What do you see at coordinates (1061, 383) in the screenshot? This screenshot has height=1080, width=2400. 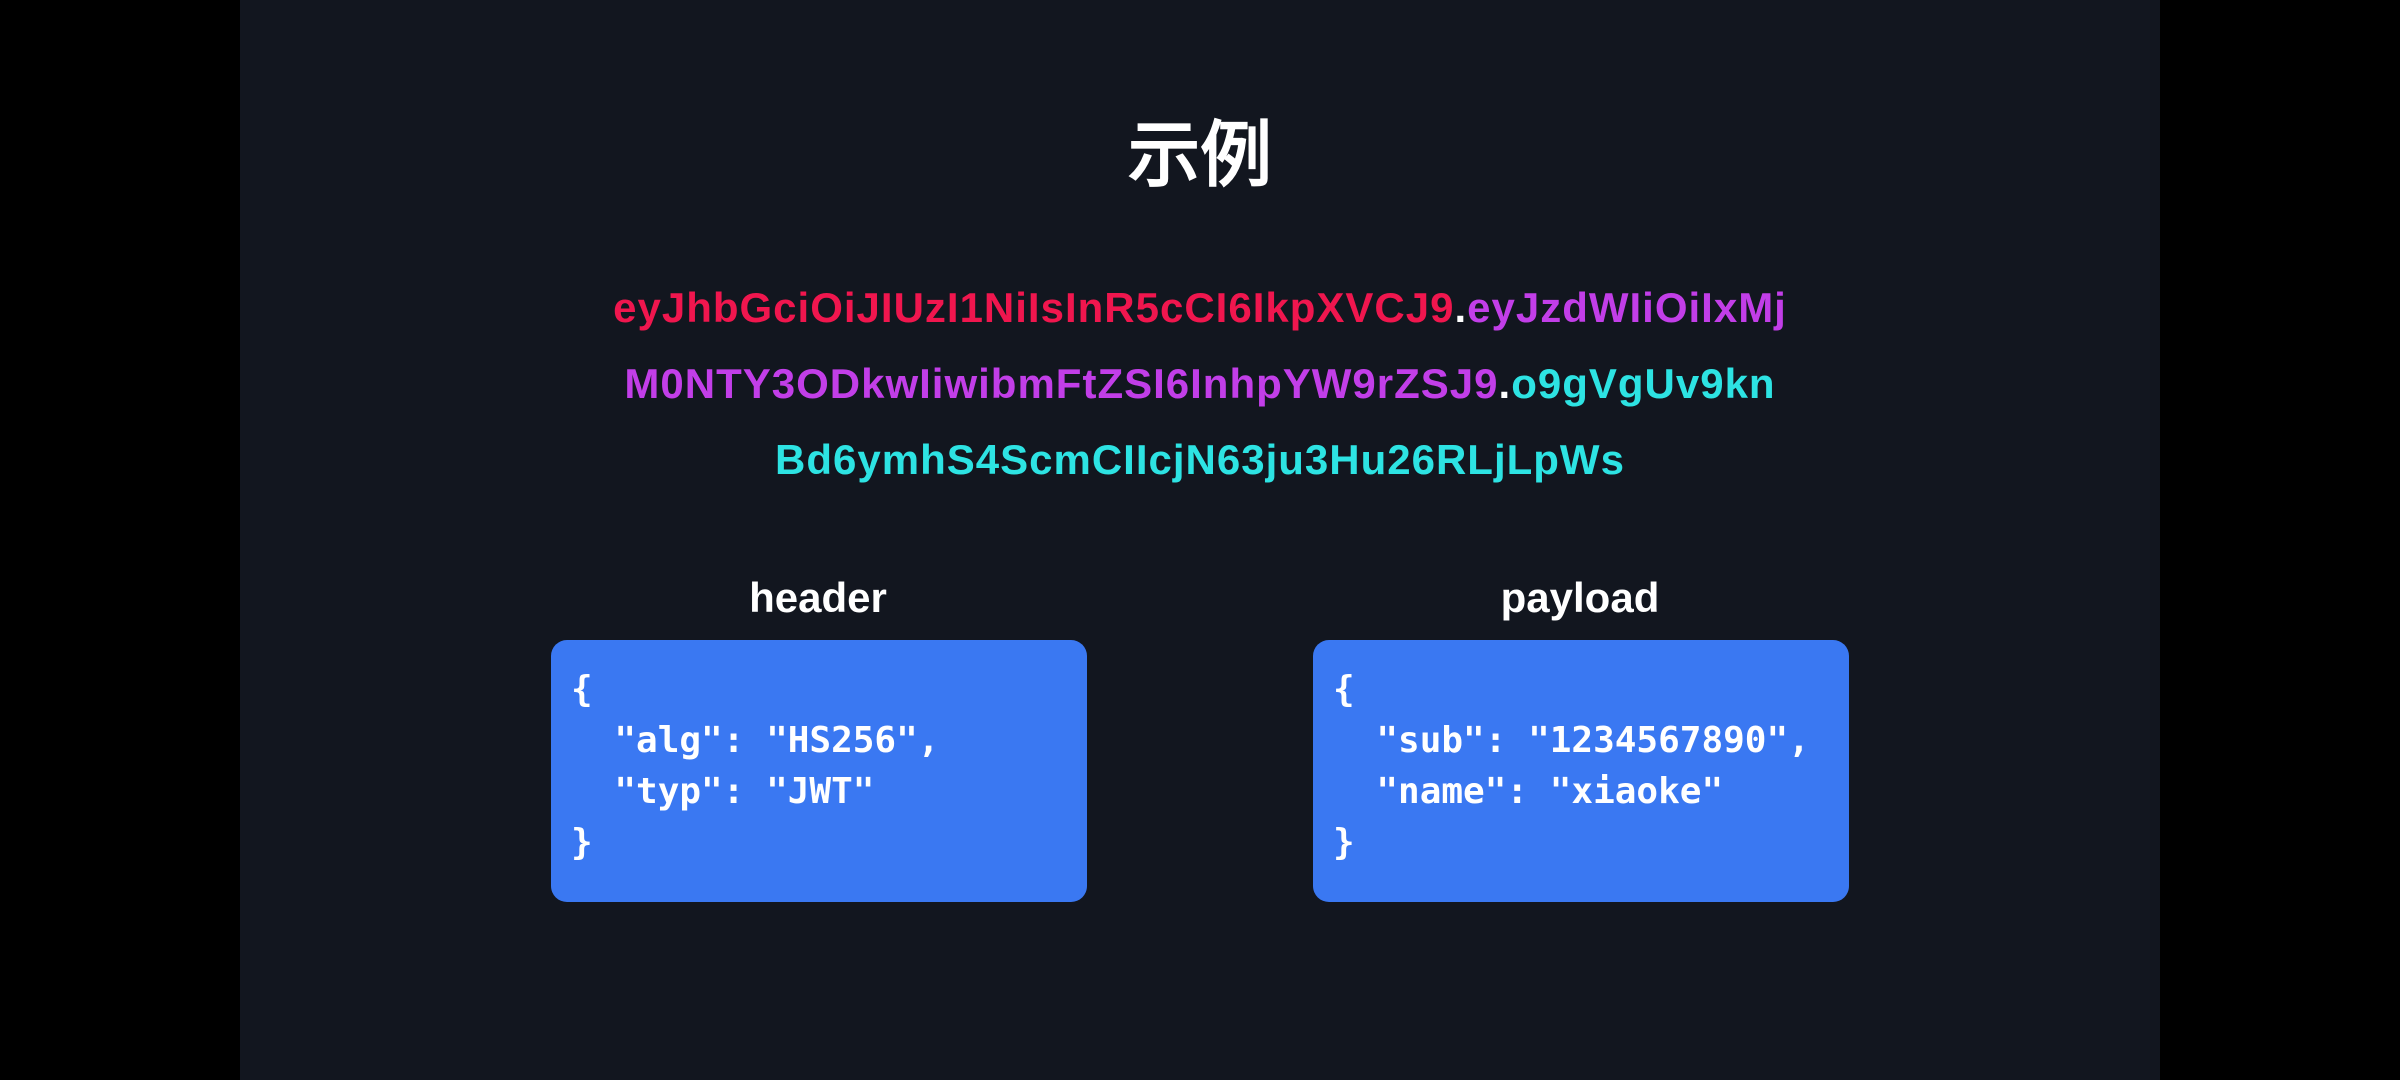 I see `token-payload-segment: M0NTY3ODkwIiwibmFtZSI6InhpYW9rZSJ9` at bounding box center [1061, 383].